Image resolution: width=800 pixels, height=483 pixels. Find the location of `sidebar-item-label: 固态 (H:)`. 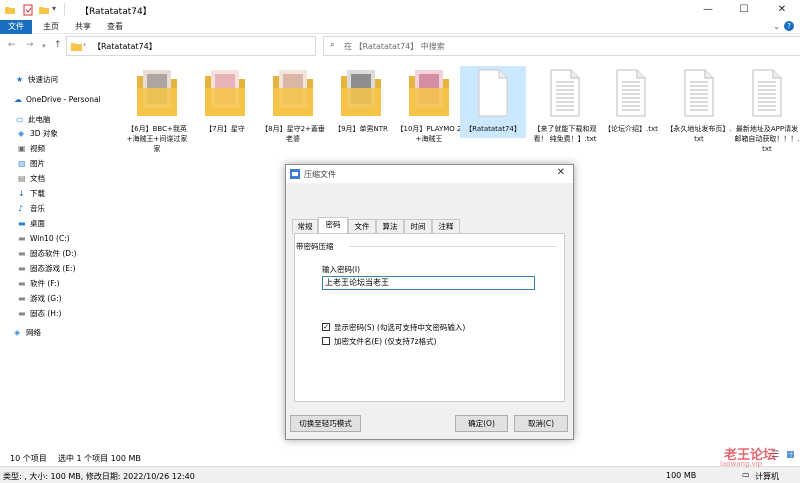

sidebar-item-label: 固态 (H:) is located at coordinates (46, 313).